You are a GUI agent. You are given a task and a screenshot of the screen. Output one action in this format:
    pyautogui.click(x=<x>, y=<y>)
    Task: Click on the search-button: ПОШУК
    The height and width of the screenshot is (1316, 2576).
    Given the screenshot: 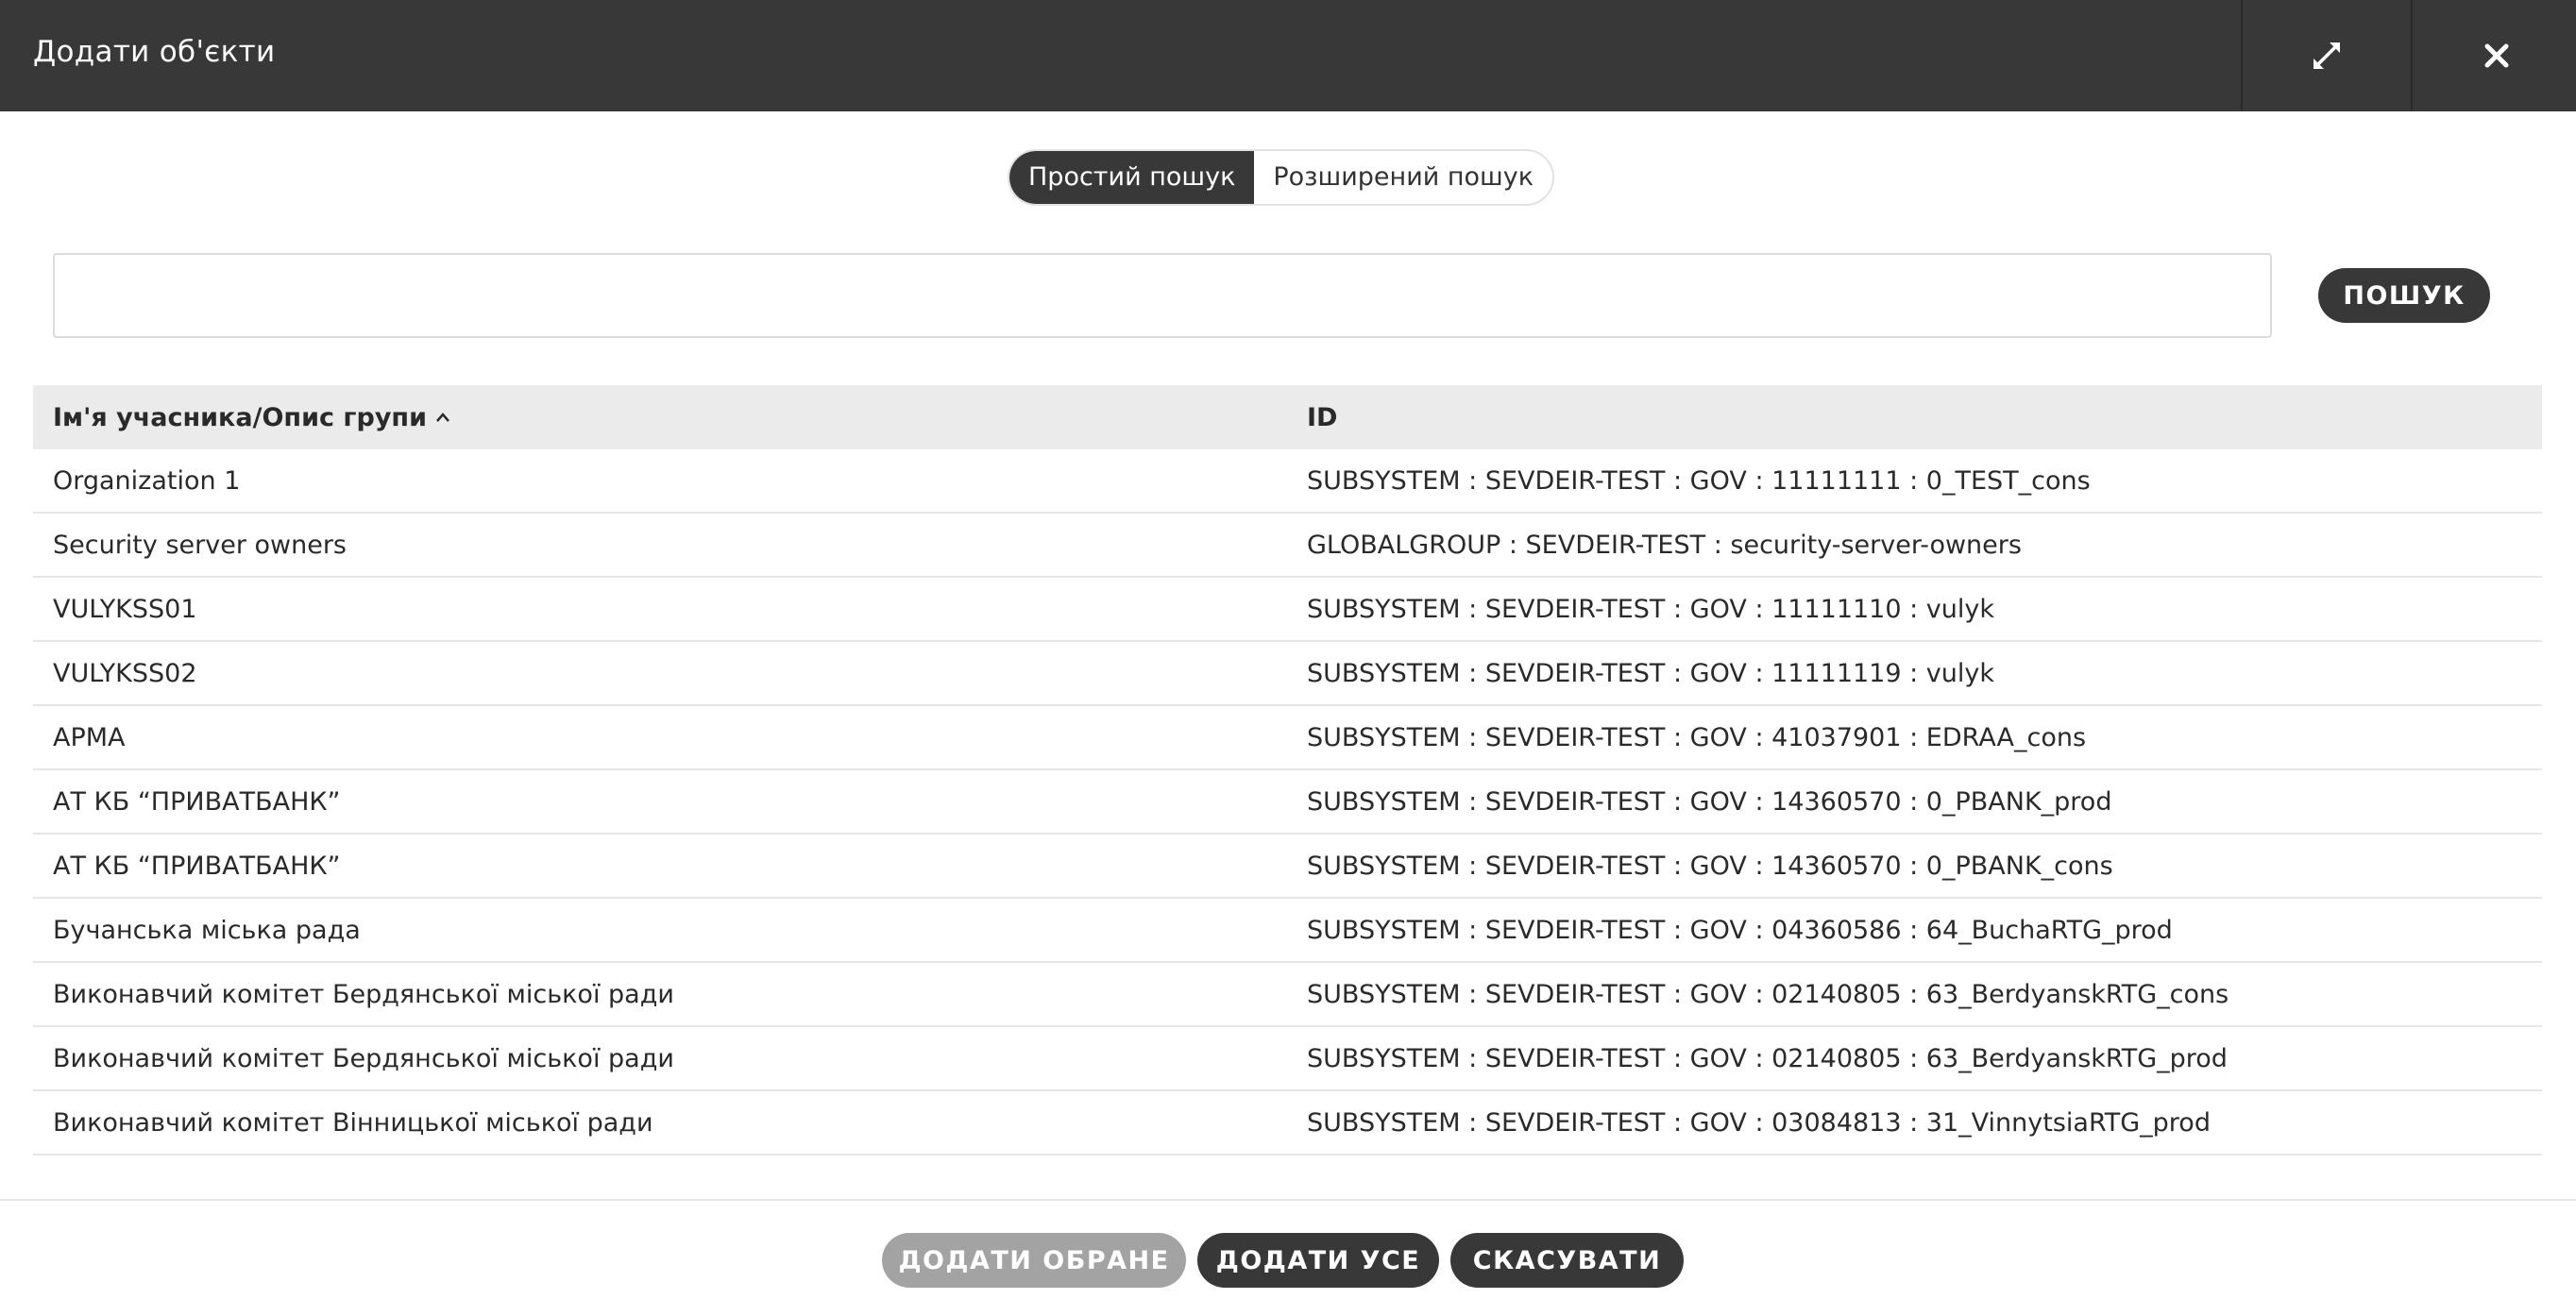 What is the action you would take?
    pyautogui.click(x=2404, y=295)
    